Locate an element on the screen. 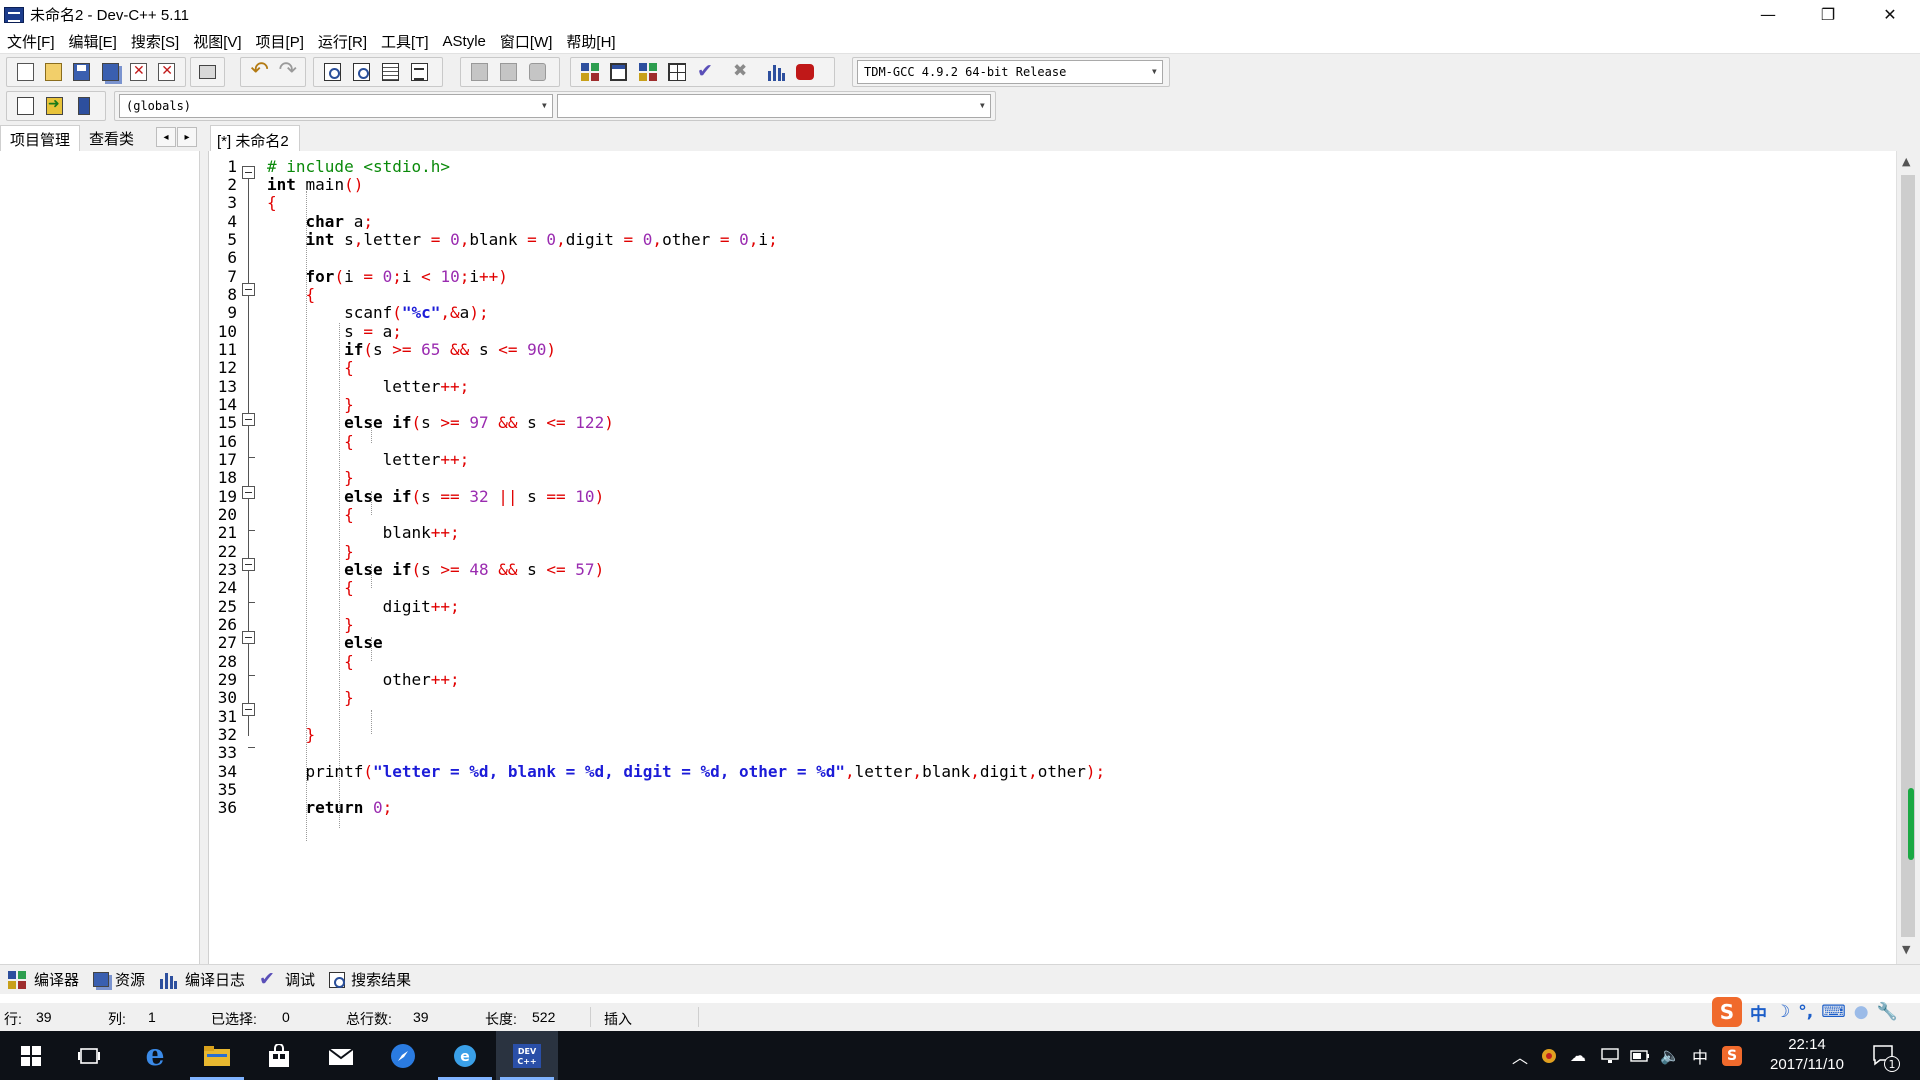  menu-view: 视图[V] is located at coordinates (217, 41).